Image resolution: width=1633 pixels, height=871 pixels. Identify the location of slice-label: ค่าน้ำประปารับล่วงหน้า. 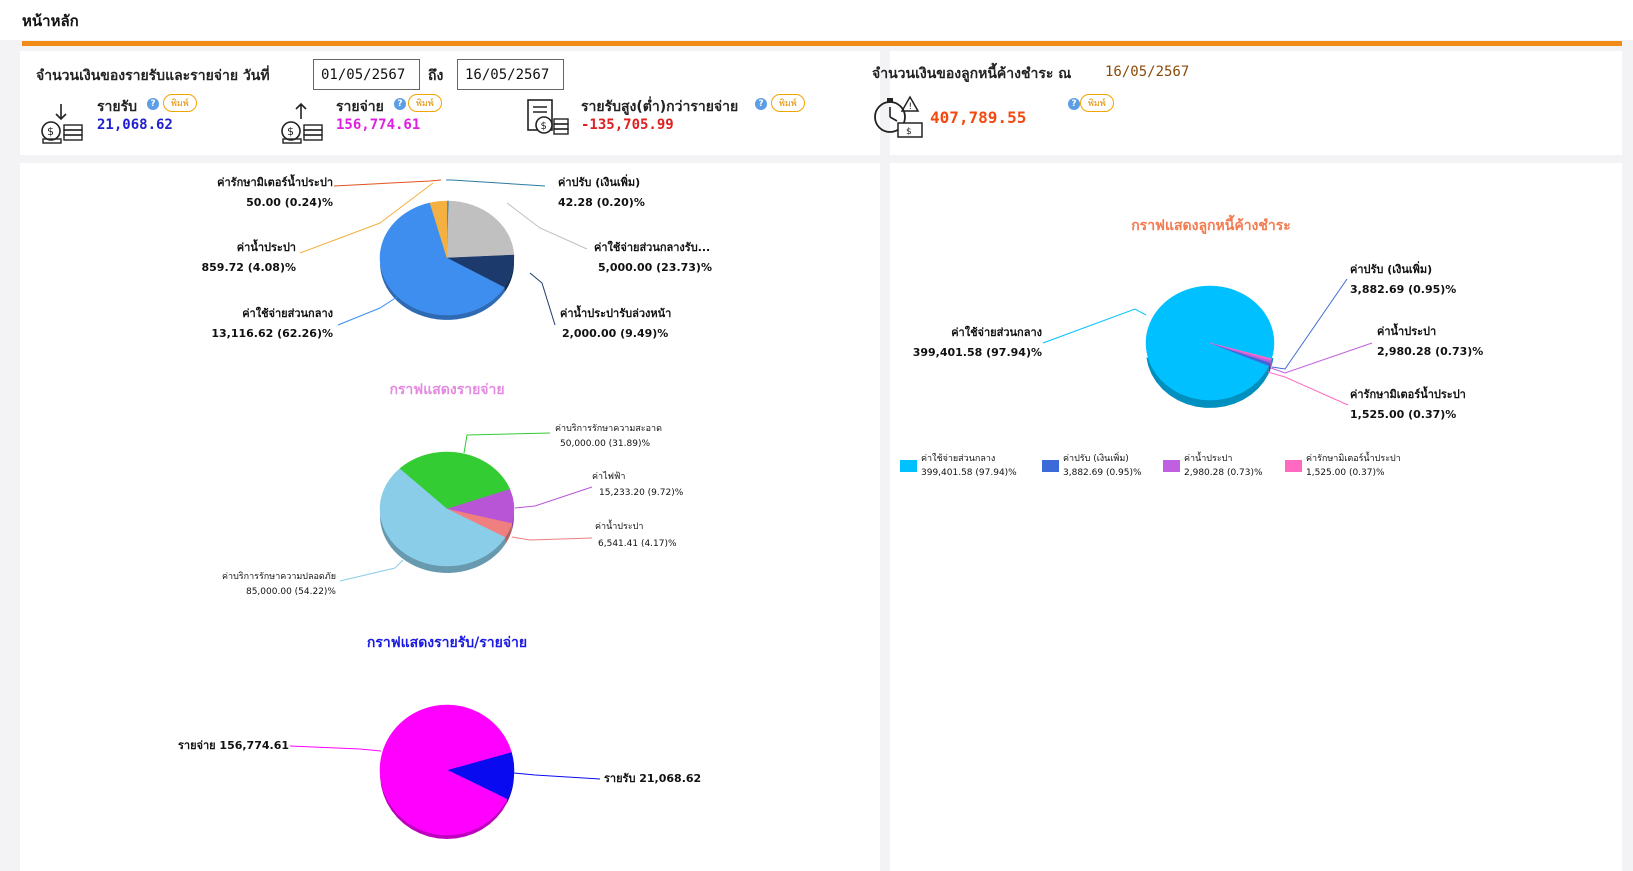
(615, 312).